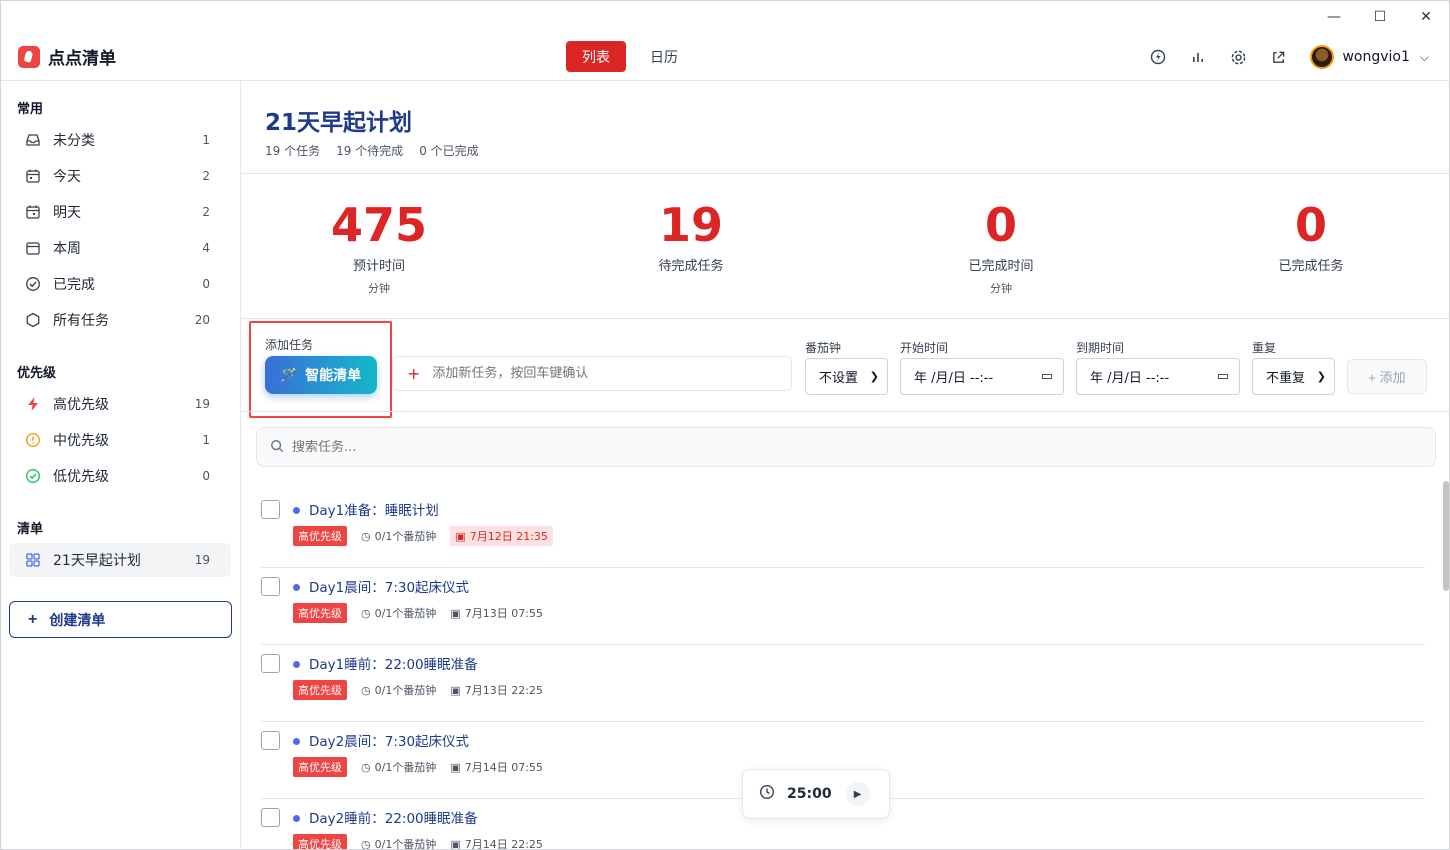 The height and width of the screenshot is (850, 1450). What do you see at coordinates (954, 378) in the screenshot?
I see `start-time-value: 年 /月/日 --:--` at bounding box center [954, 378].